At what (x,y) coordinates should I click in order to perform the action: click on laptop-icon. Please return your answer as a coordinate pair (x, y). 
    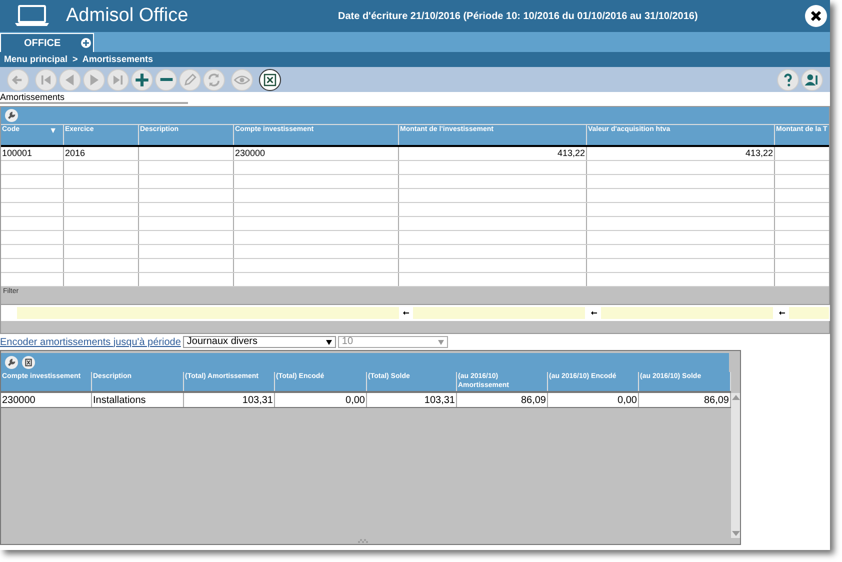
    Looking at the image, I should click on (32, 16).